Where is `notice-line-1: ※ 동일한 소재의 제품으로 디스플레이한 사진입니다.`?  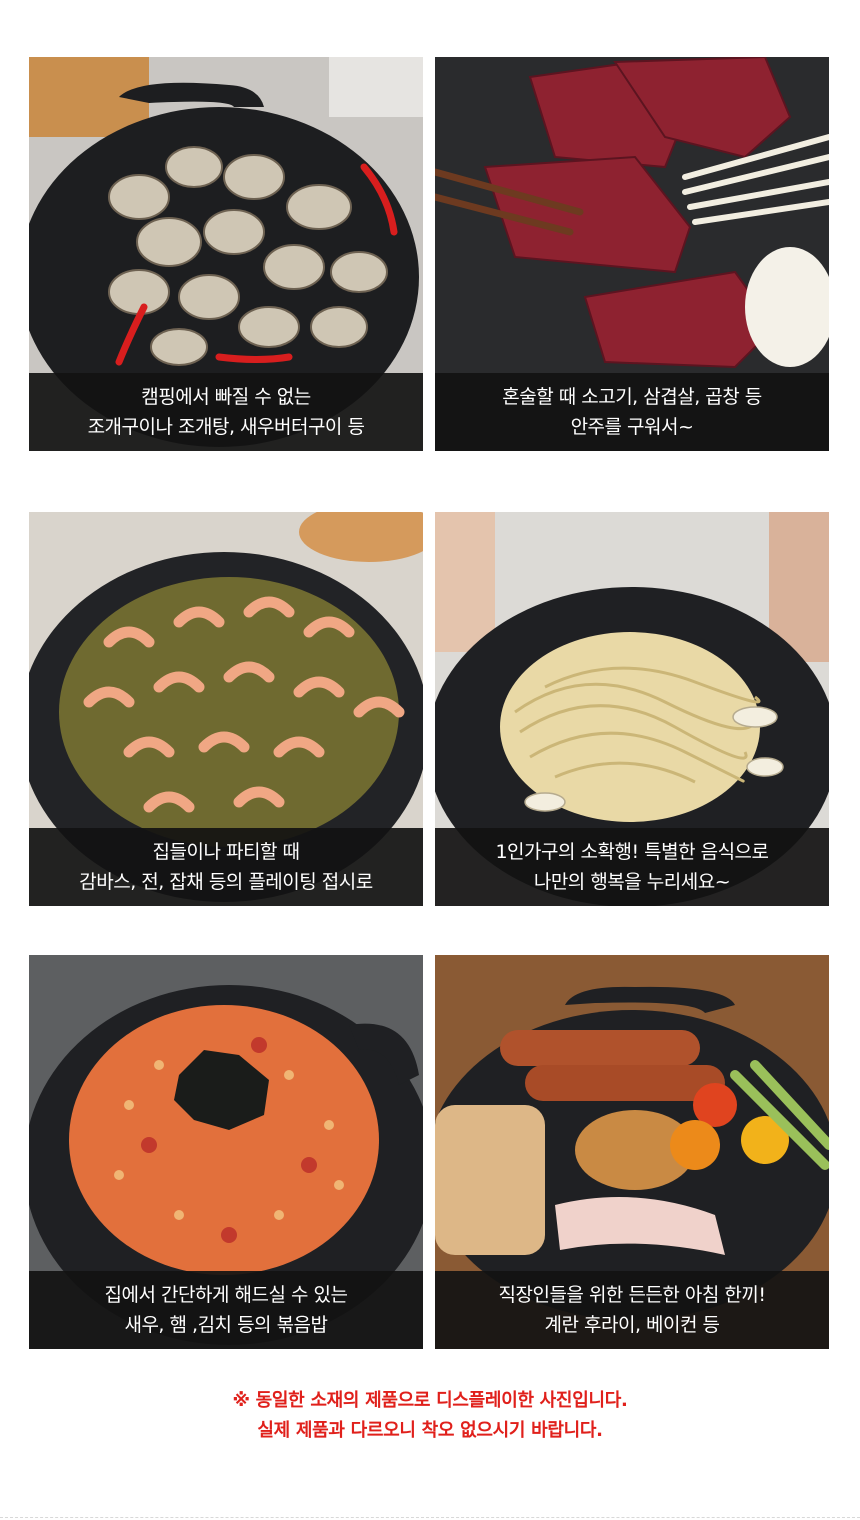
notice-line-1: ※ 동일한 소재의 제품으로 디스플레이한 사진입니다. is located at coordinates (430, 1400).